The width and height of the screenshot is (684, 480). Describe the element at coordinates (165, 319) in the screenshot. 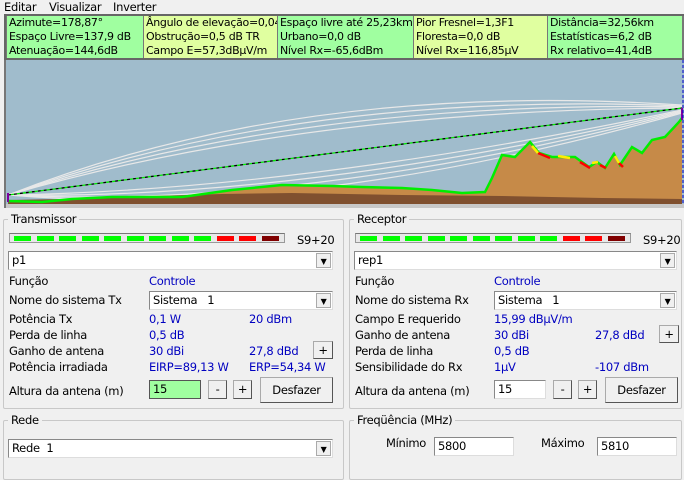

I see `tx-potencia-w: 0,1 W` at that location.